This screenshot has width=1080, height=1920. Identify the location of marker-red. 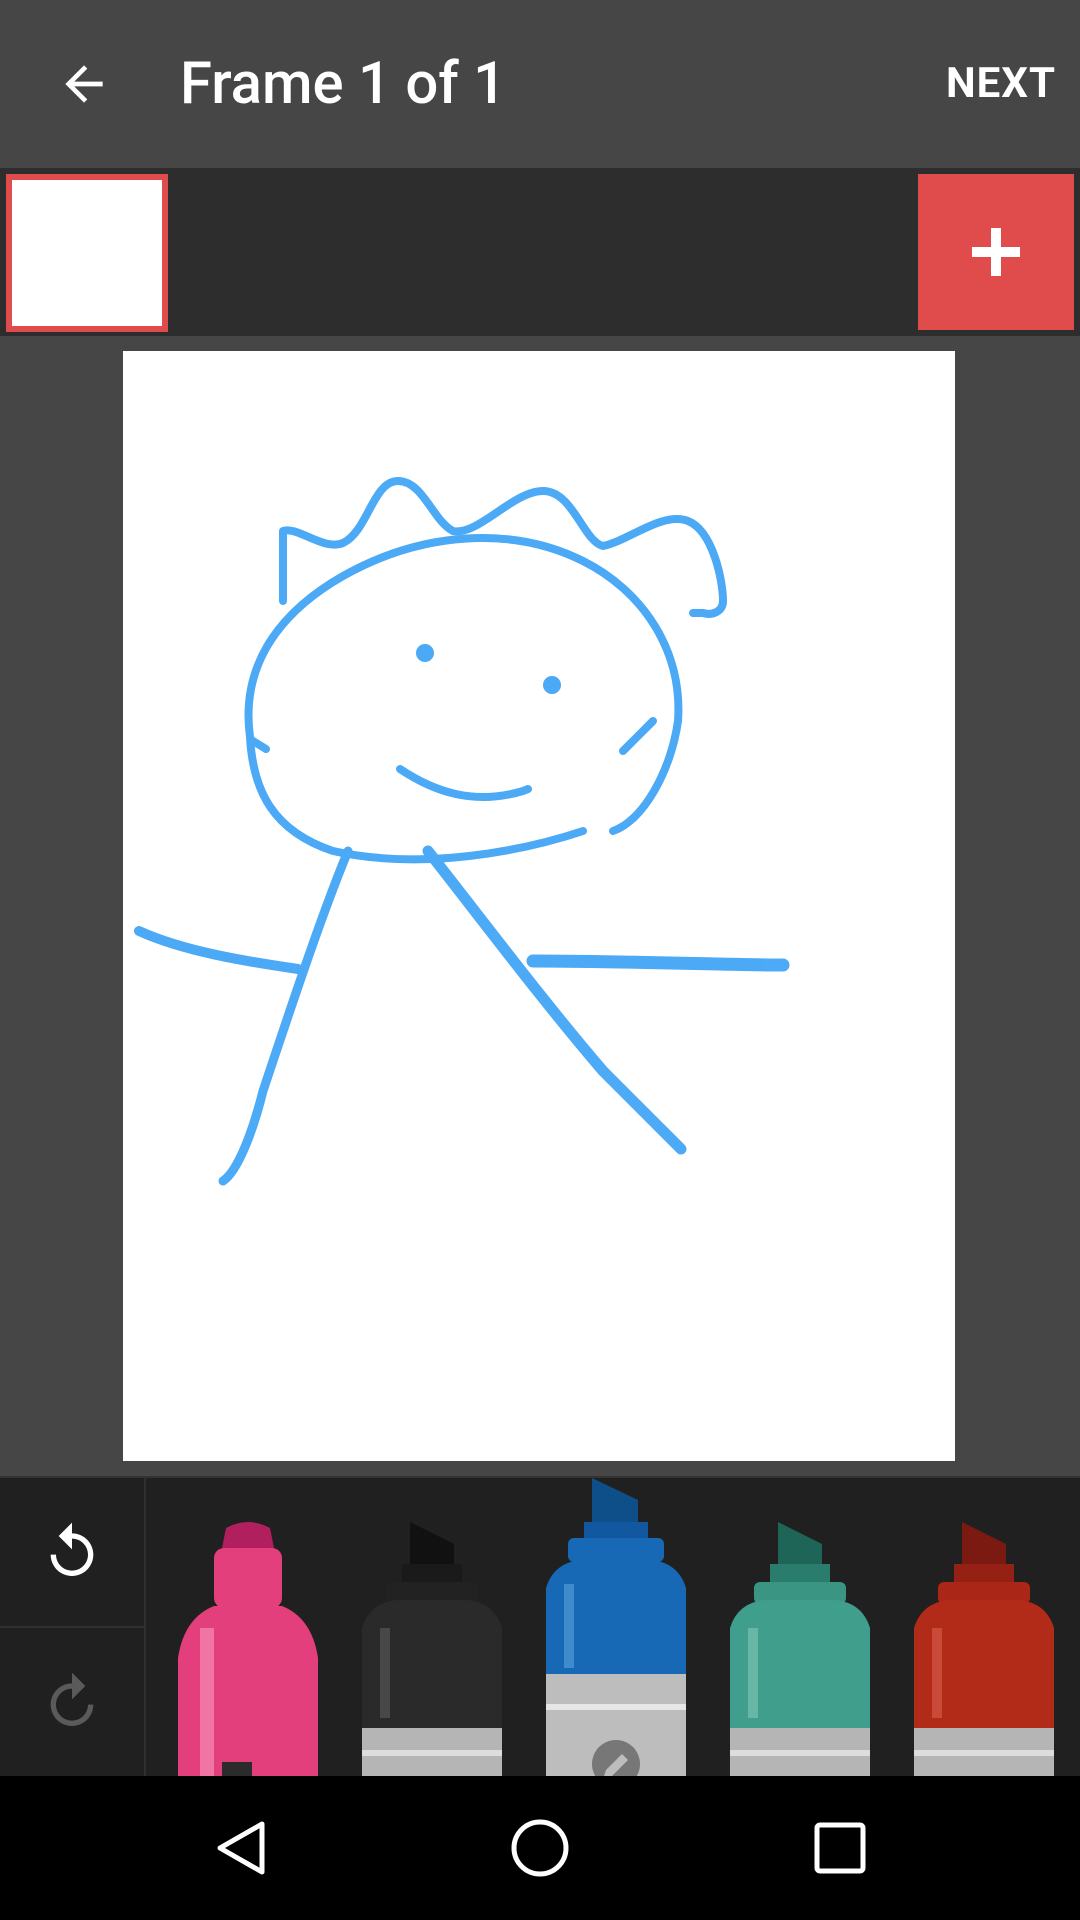
(984, 1628).